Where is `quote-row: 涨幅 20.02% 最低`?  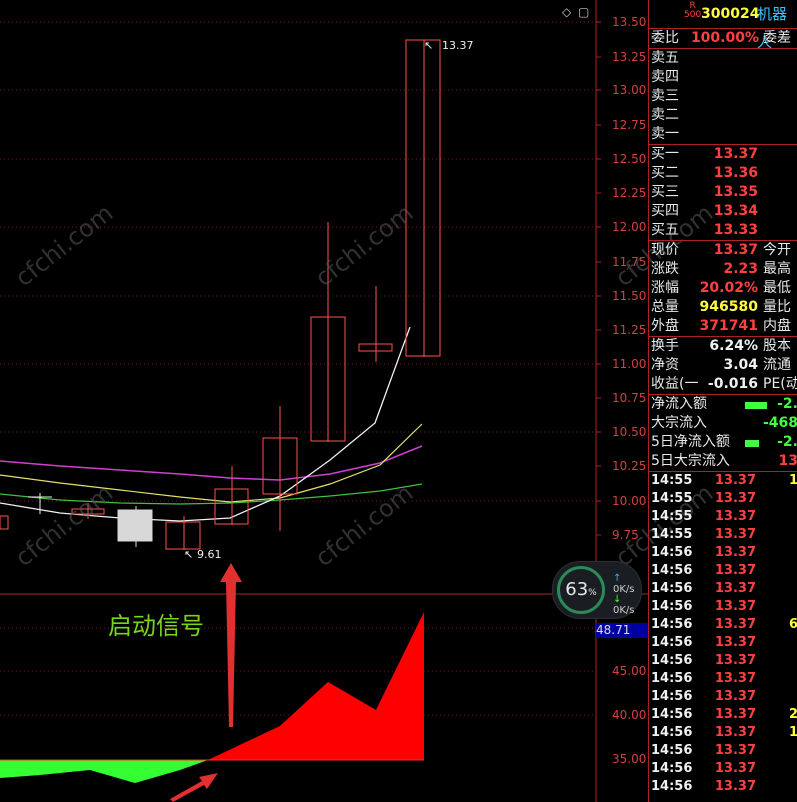
quote-row: 涨幅 20.02% 最低 is located at coordinates (721, 288).